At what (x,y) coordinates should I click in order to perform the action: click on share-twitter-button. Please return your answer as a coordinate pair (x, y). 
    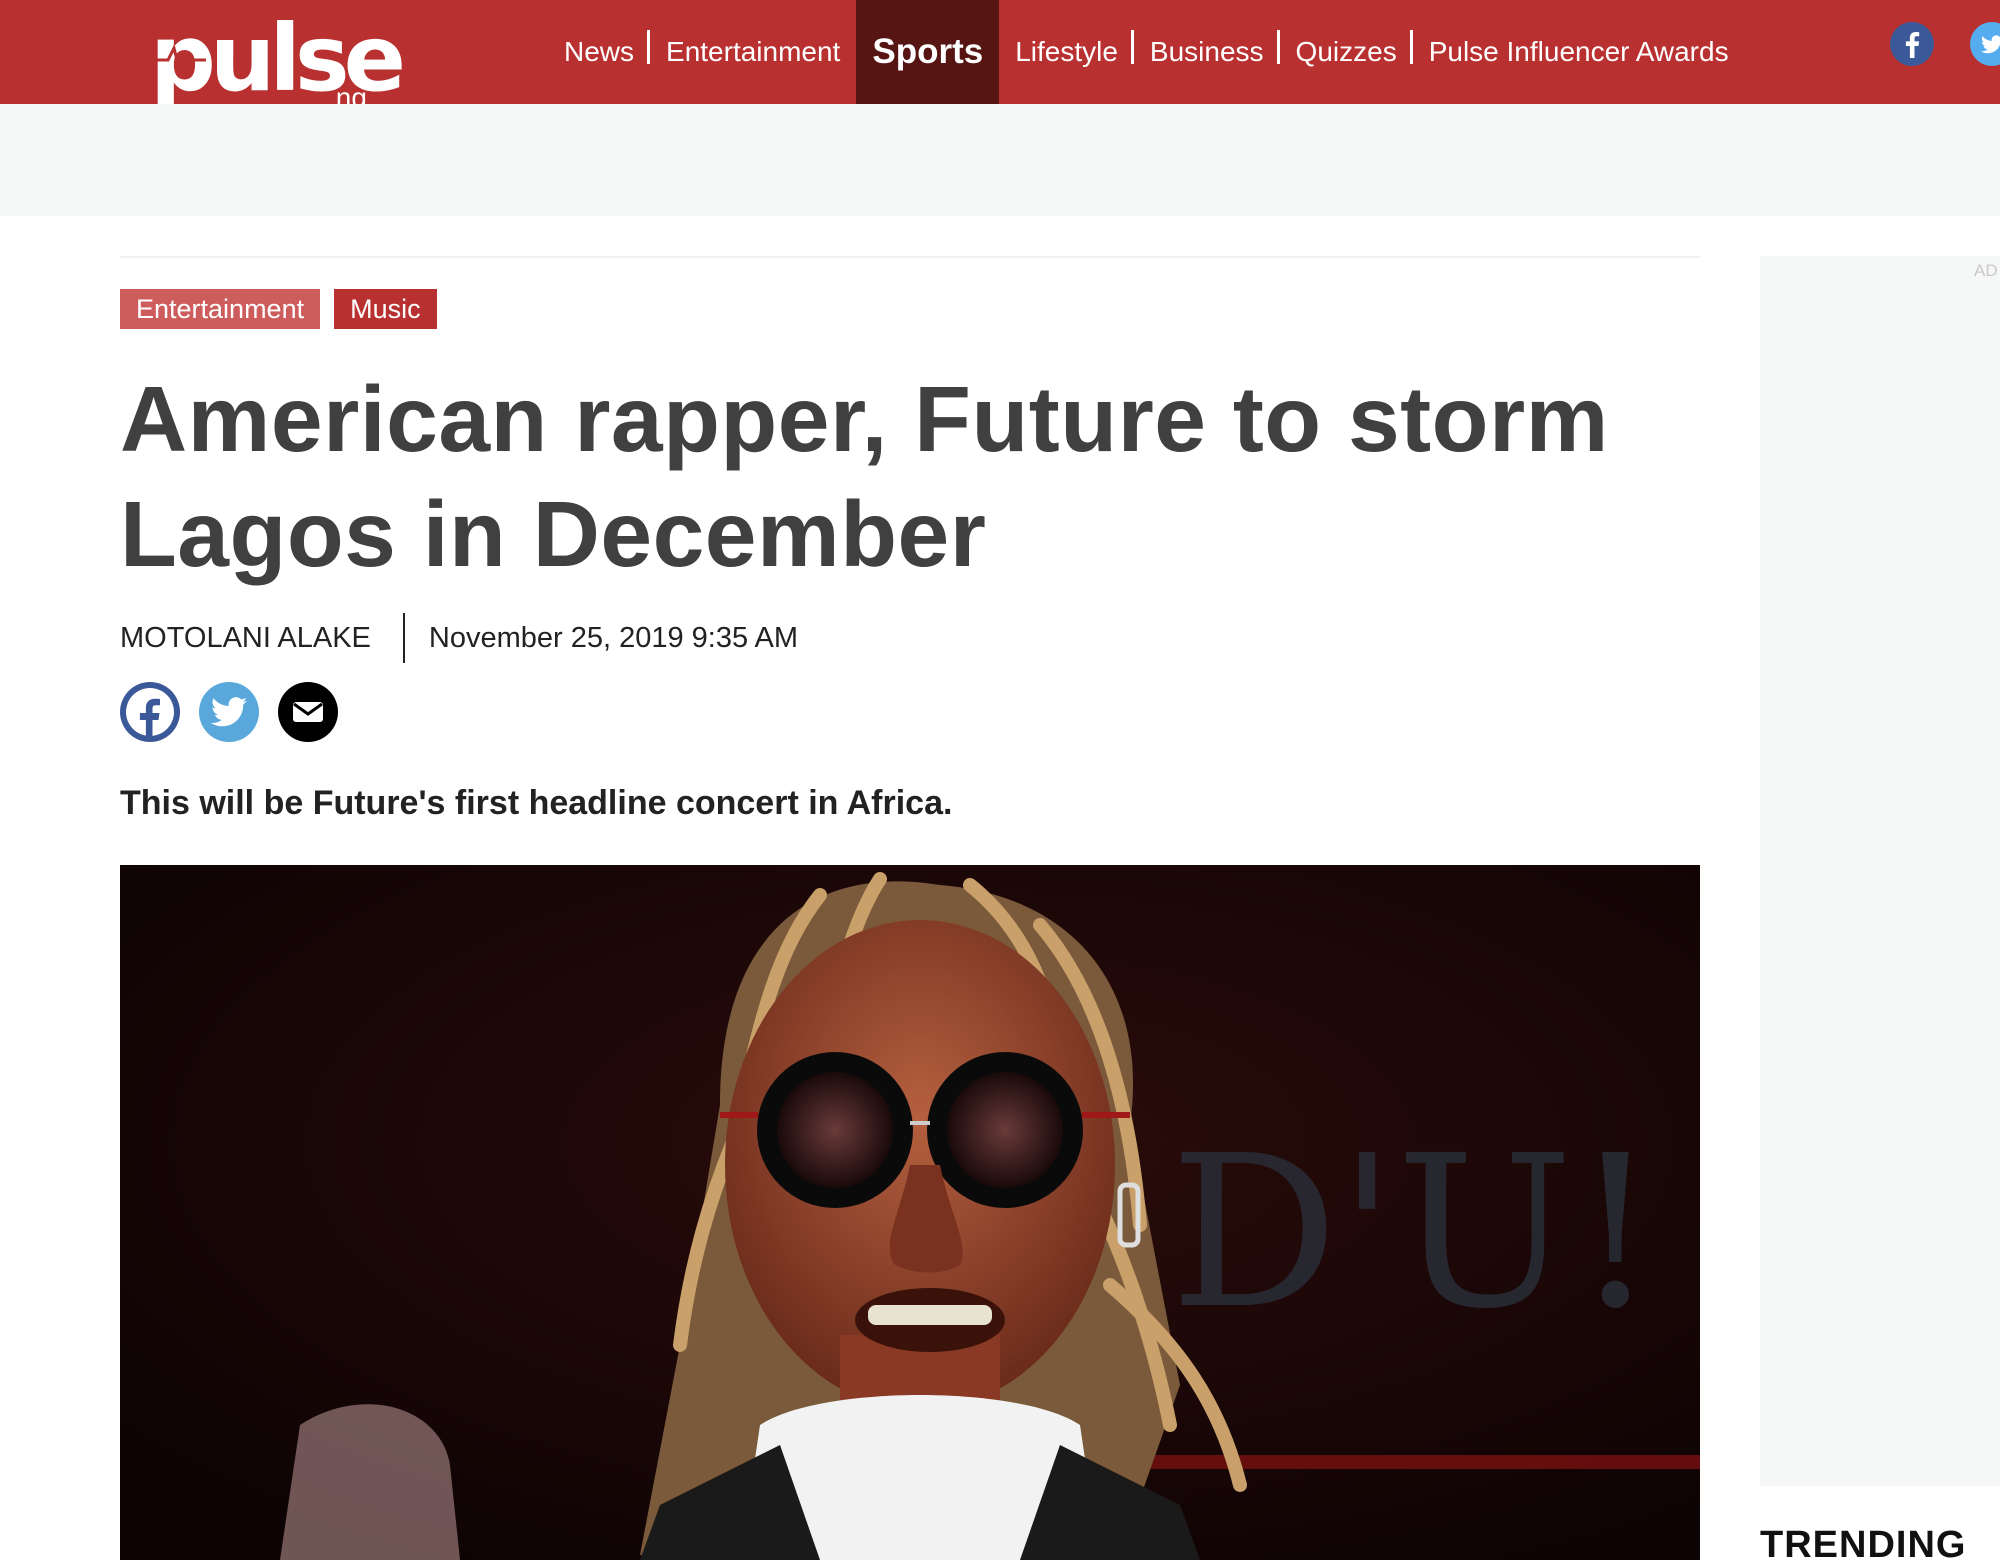
    Looking at the image, I should click on (229, 712).